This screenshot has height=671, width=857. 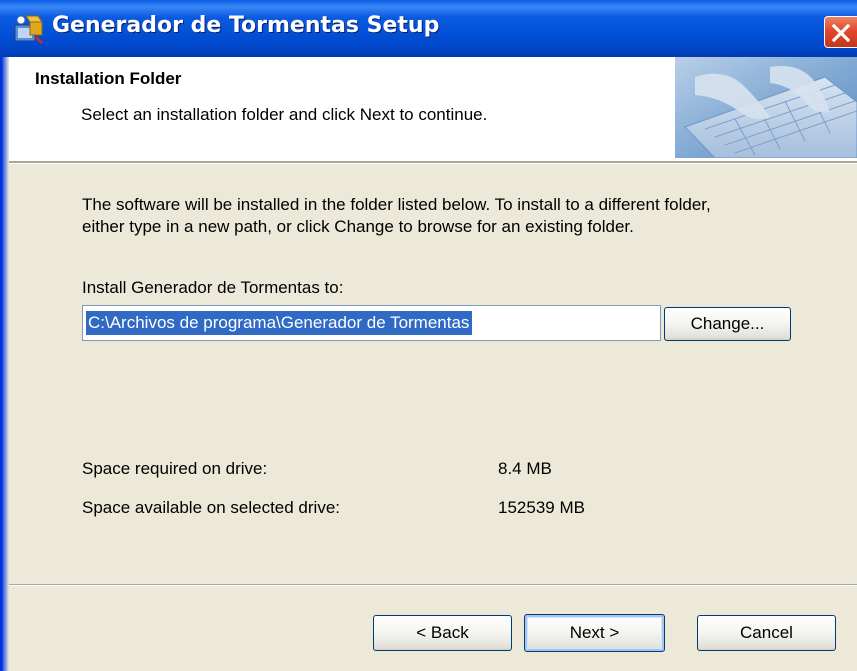 What do you see at coordinates (766, 108) in the screenshot?
I see `keyboard-hands-image` at bounding box center [766, 108].